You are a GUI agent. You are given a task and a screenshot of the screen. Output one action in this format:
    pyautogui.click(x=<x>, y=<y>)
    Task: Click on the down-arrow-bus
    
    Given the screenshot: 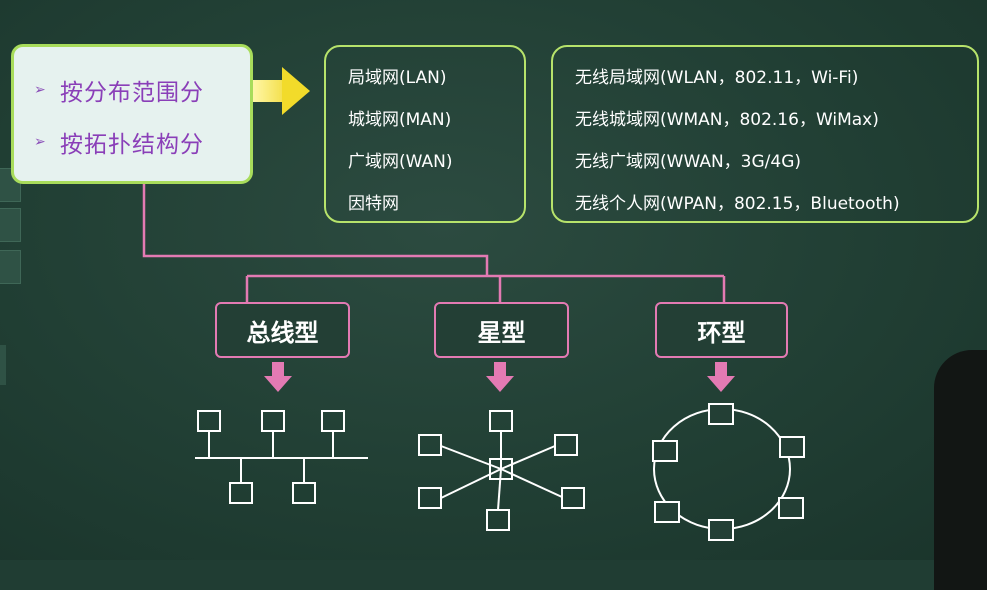 What is the action you would take?
    pyautogui.click(x=278, y=377)
    